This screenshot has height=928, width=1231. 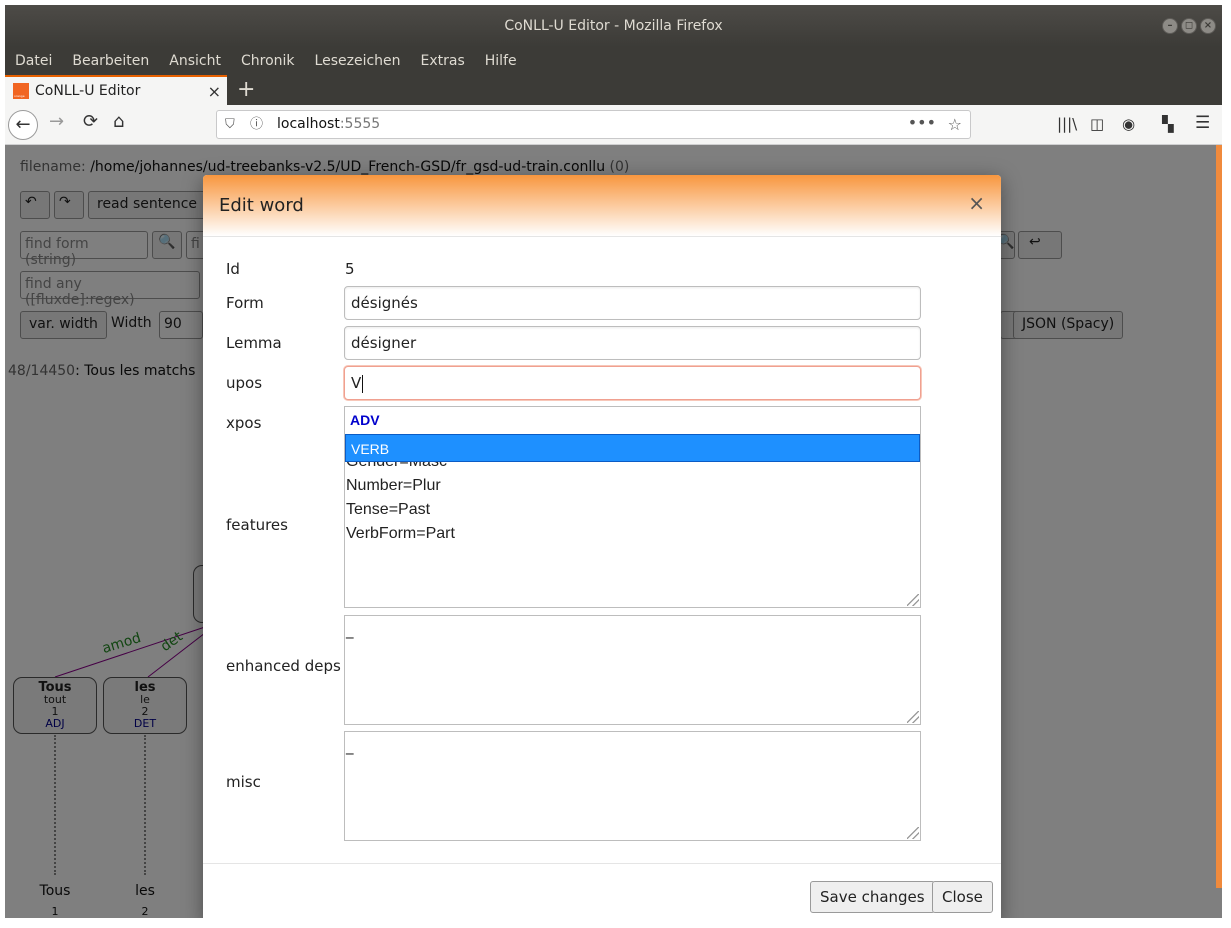 I want to click on tracking-shield-icon: ⛉, so click(x=230, y=124).